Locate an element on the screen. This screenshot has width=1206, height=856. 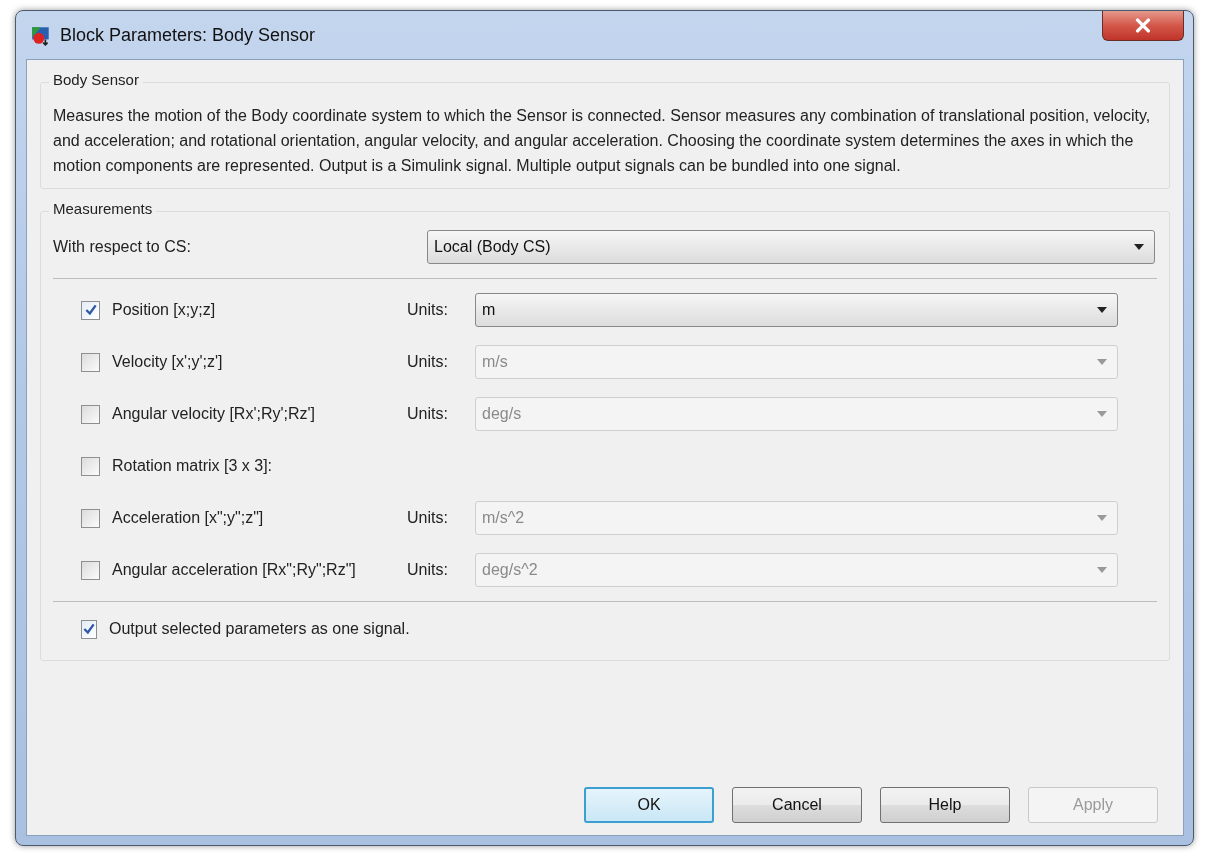
window-title: Block Parameters: Body Sensor is located at coordinates (188, 35).